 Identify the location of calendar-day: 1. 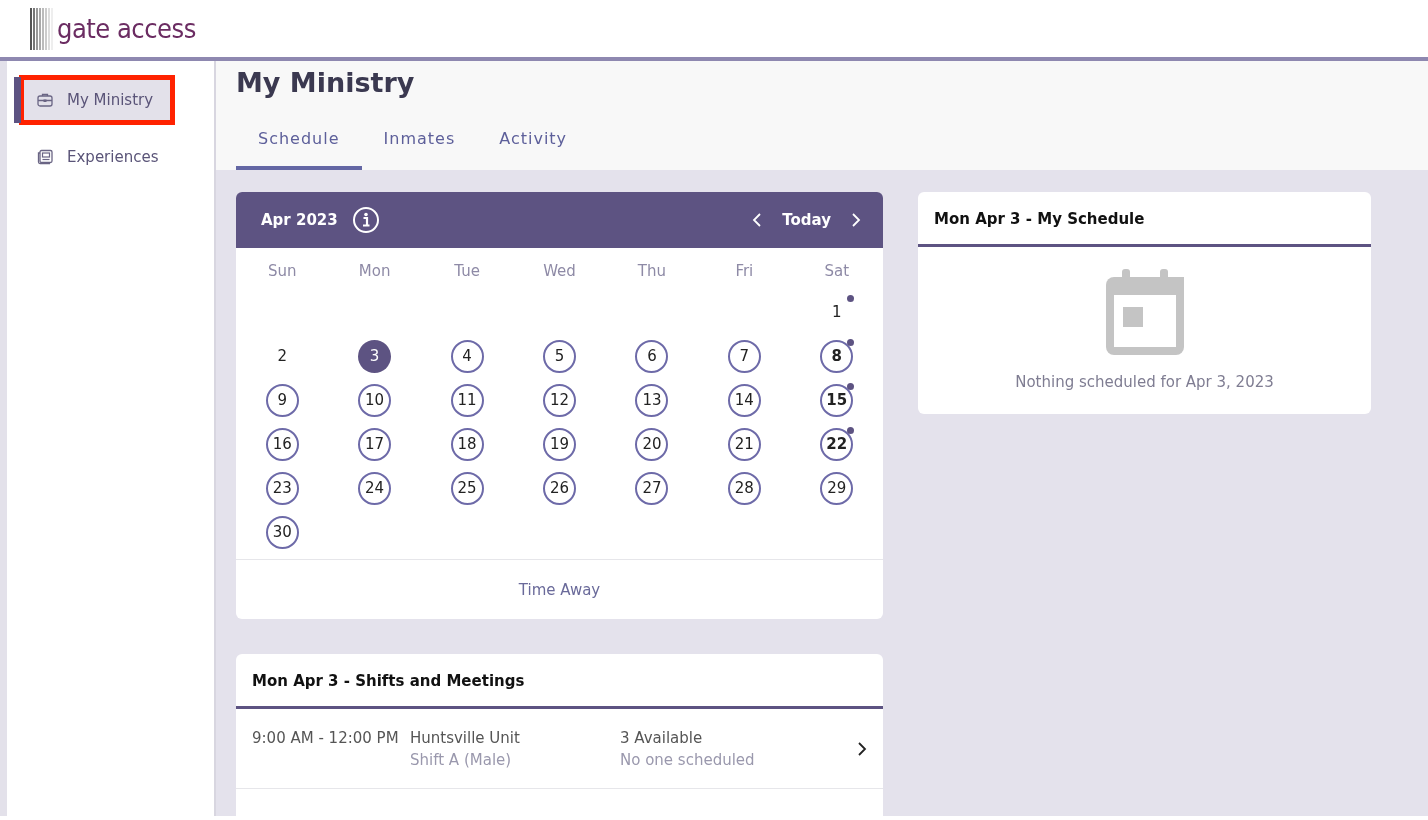
(837, 312).